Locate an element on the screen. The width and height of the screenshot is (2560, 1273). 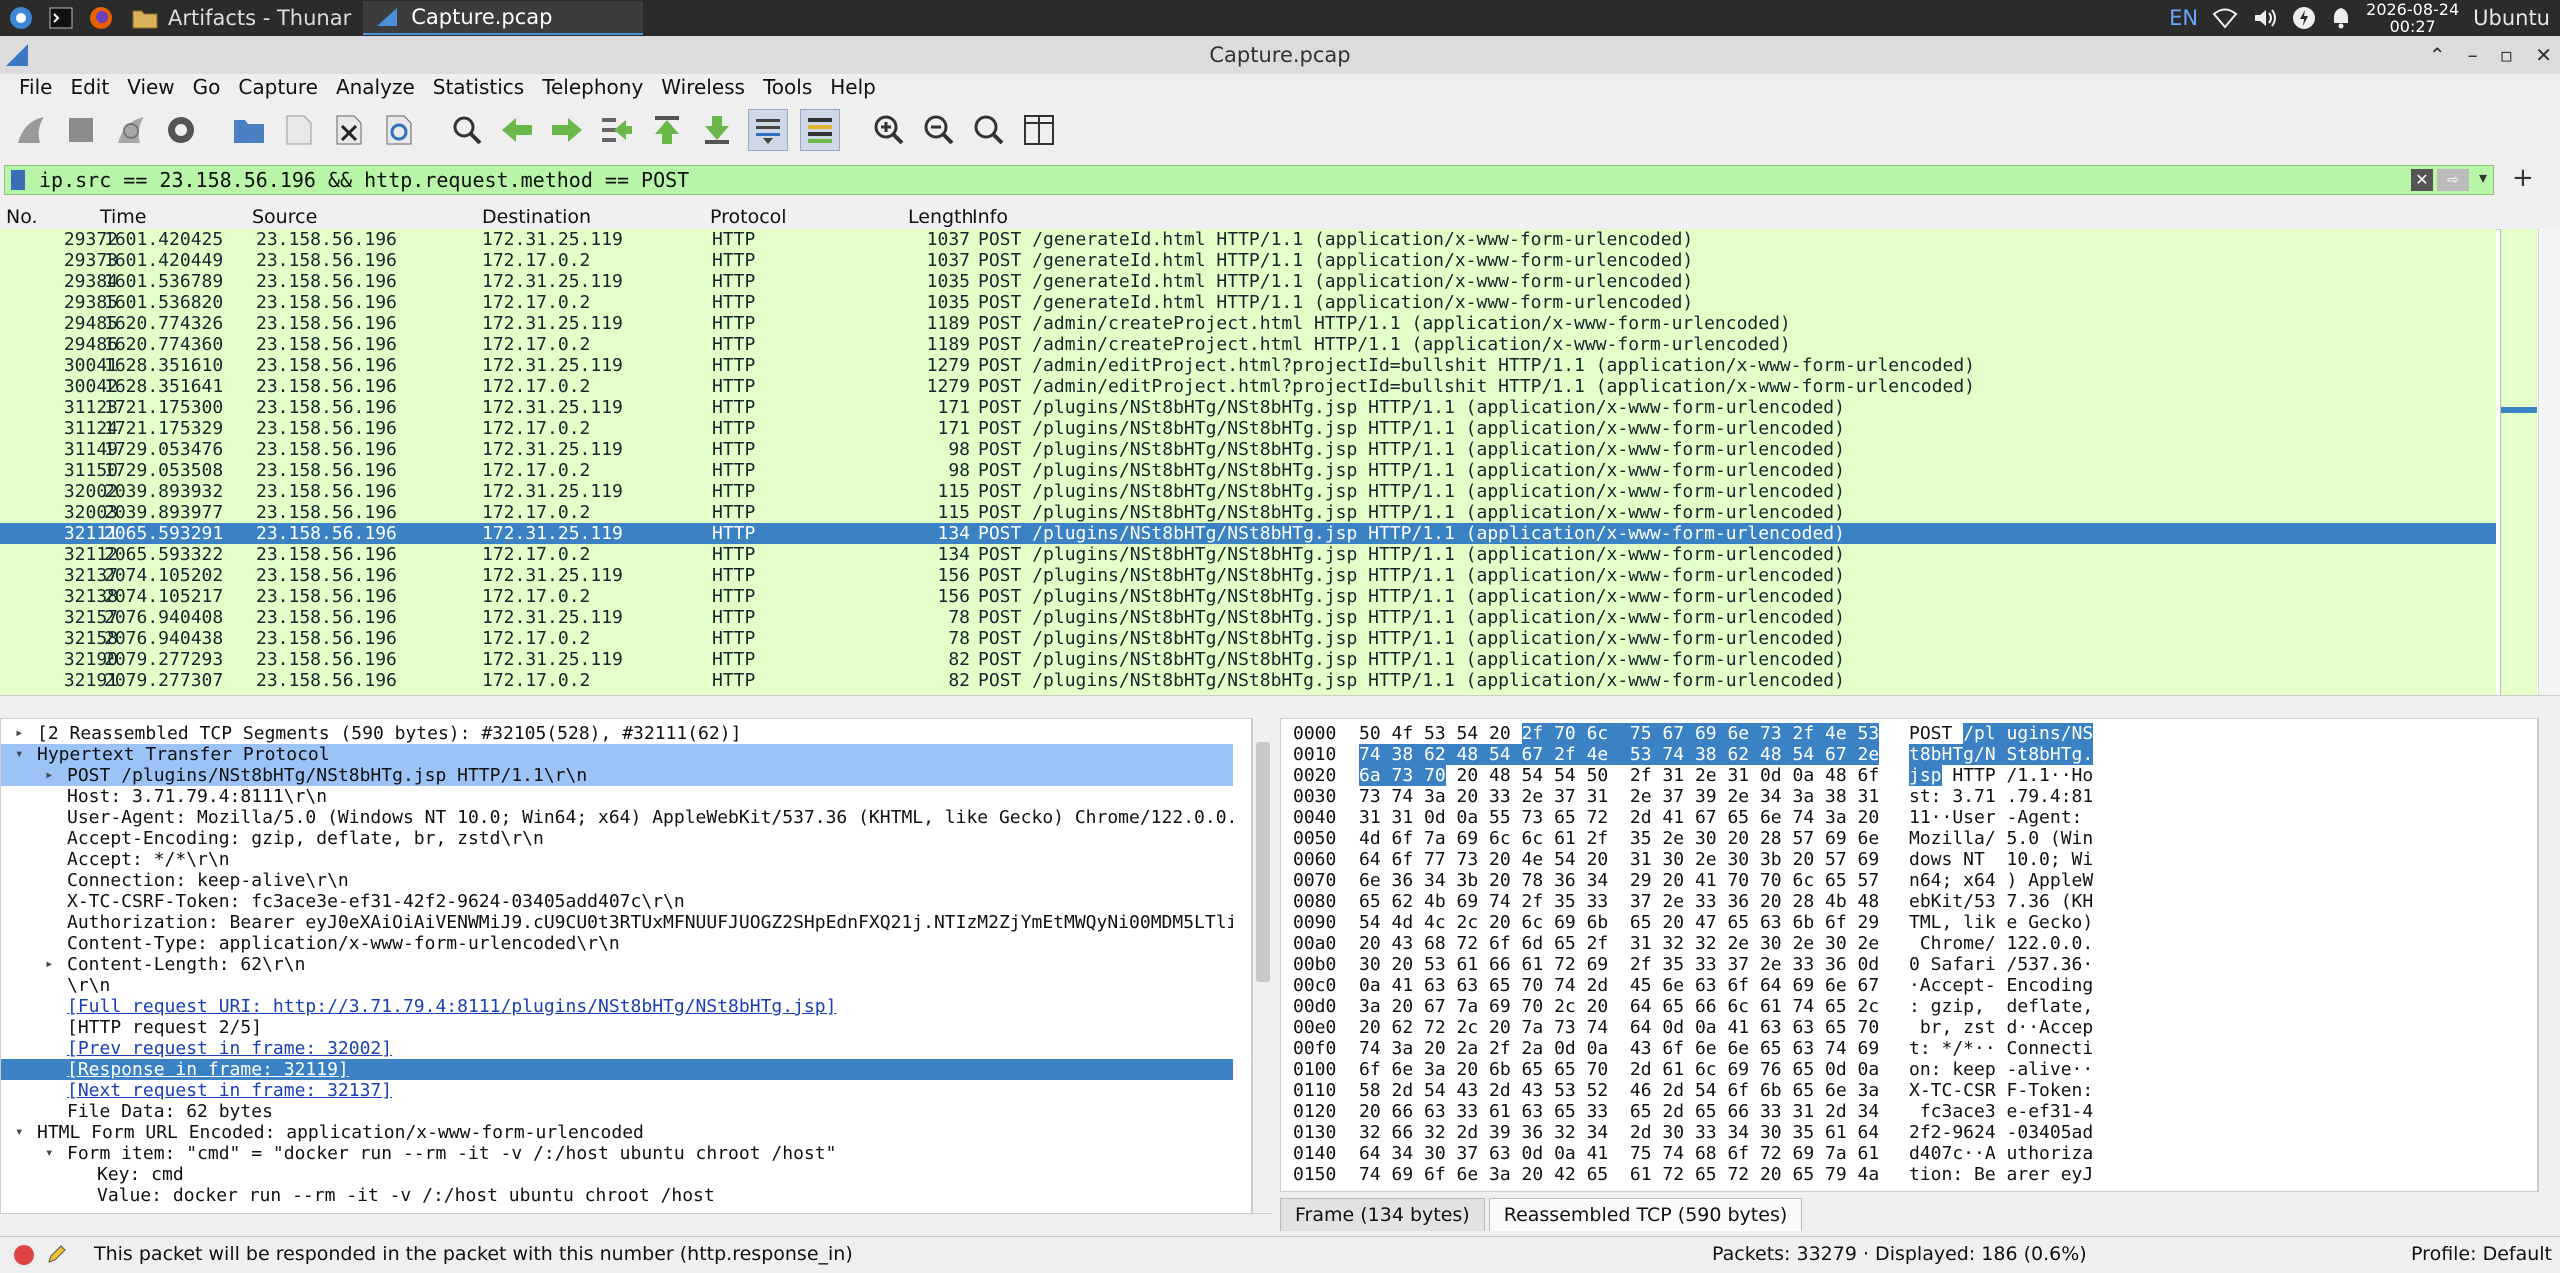
menu-help: Help is located at coordinates (853, 87).